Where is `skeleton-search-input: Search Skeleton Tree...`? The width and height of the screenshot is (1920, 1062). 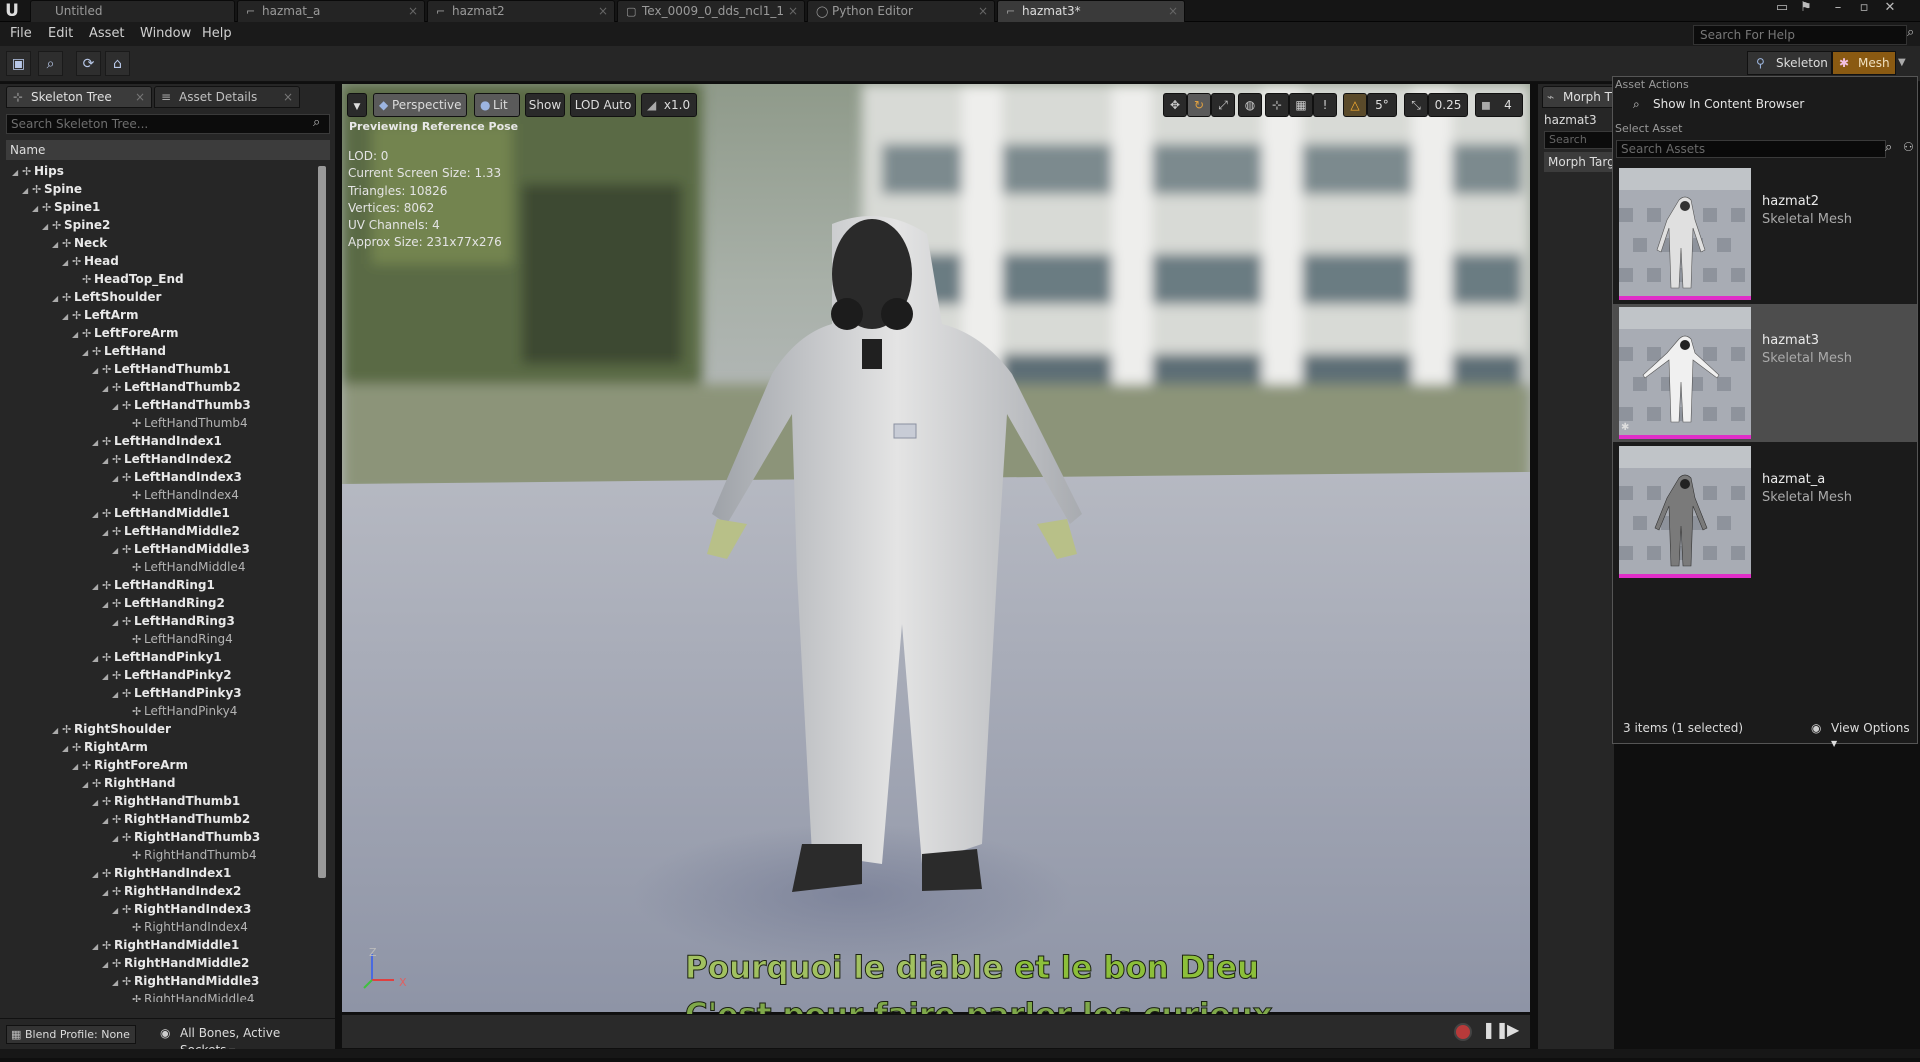 skeleton-search-input: Search Skeleton Tree... is located at coordinates (168, 124).